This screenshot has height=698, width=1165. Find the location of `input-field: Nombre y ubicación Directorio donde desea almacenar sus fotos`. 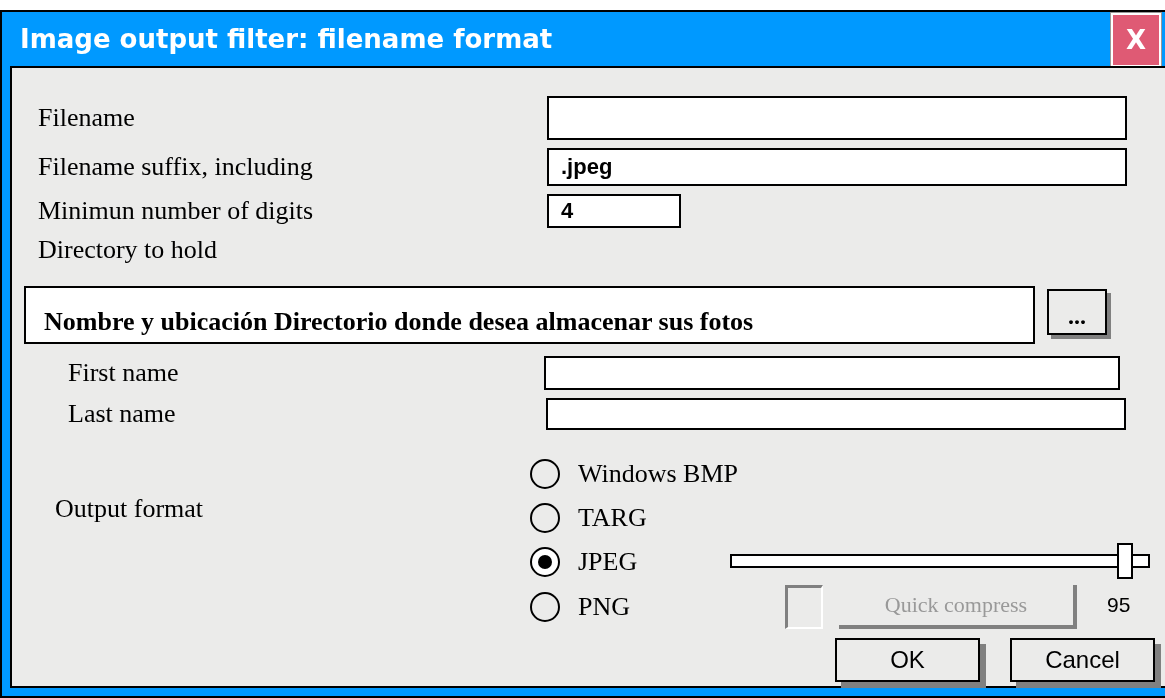

input-field: Nombre y ubicación Directorio donde desea almacenar sus fotos is located at coordinates (529, 315).